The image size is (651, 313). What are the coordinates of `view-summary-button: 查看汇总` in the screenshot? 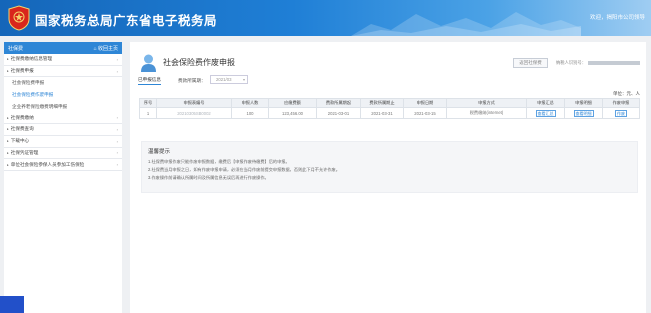 It's located at (545, 113).